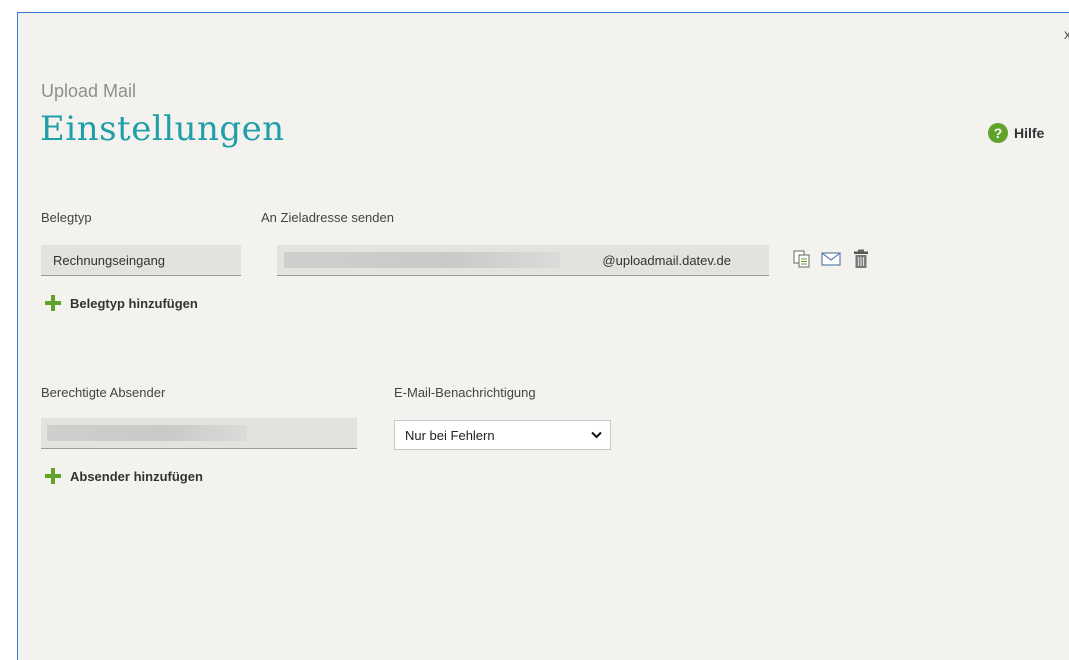  What do you see at coordinates (66, 217) in the screenshot?
I see `doc-type-label: Belegtyp` at bounding box center [66, 217].